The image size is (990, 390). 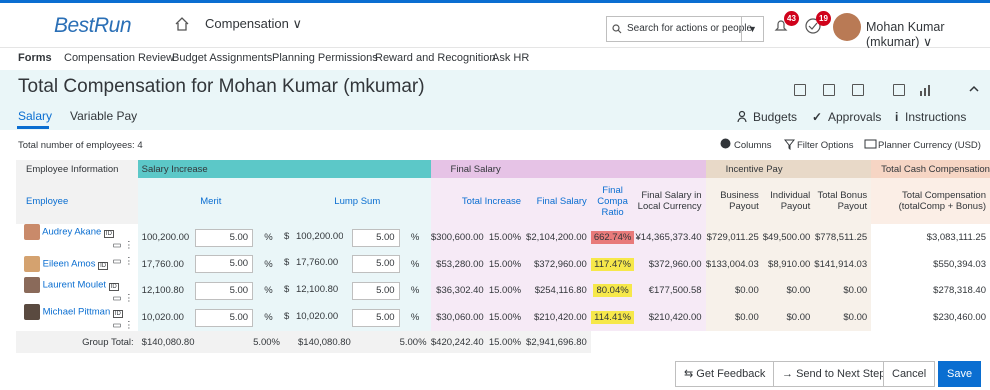 What do you see at coordinates (317, 291) in the screenshot?
I see `lump-sum-input: 12,100.80` at bounding box center [317, 291].